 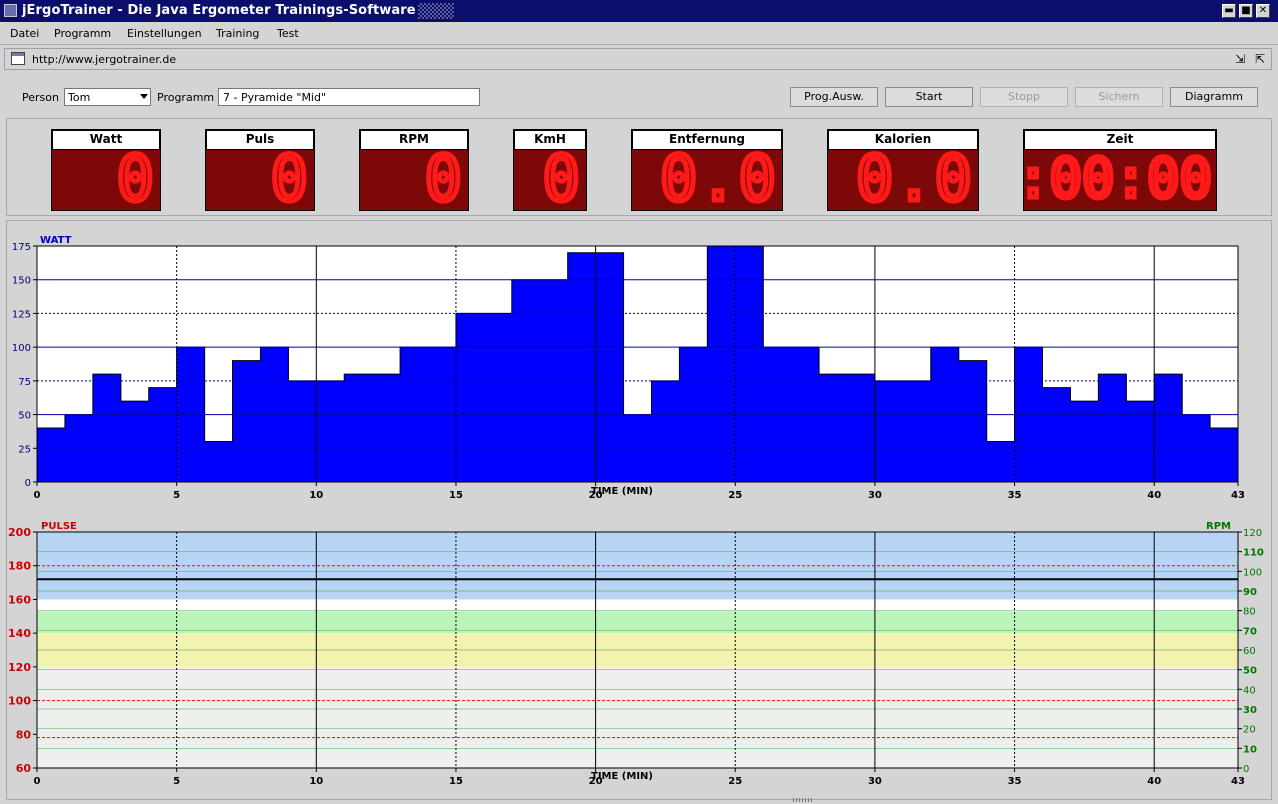 What do you see at coordinates (707, 139) in the screenshot?
I see `display-label: Entfernung` at bounding box center [707, 139].